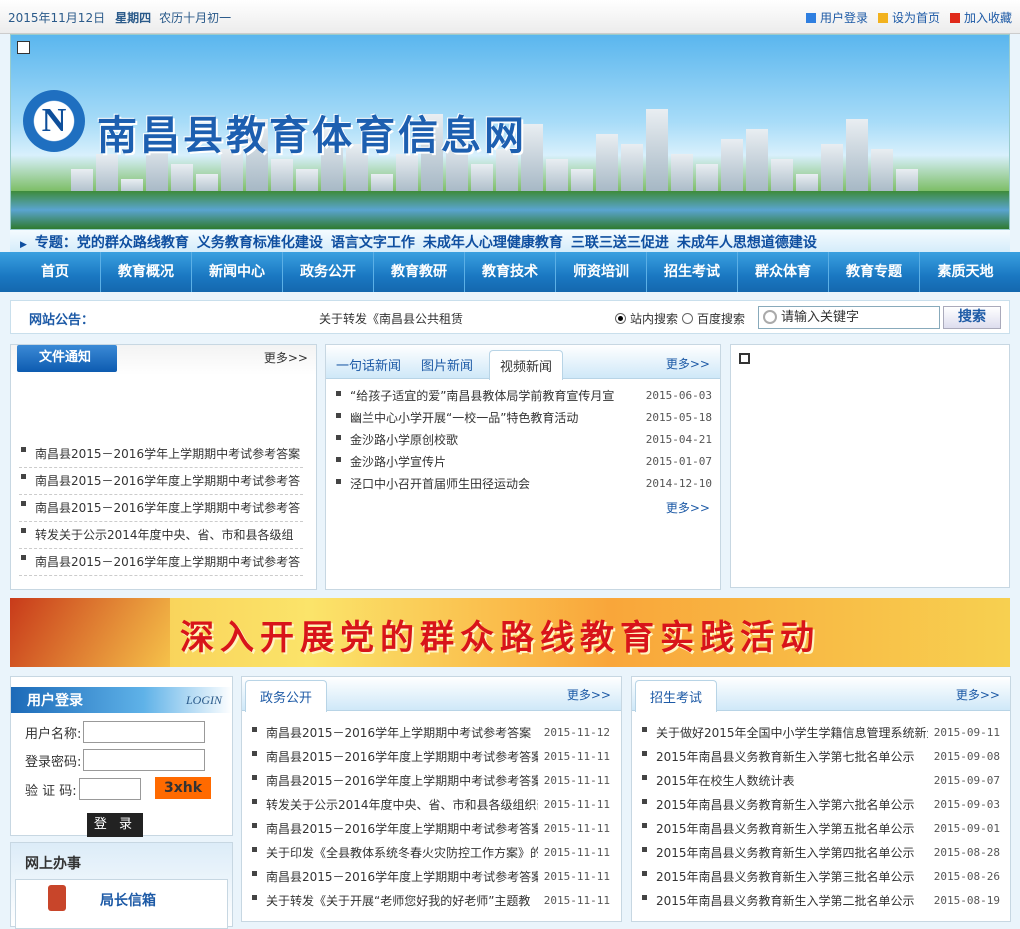  What do you see at coordinates (676, 696) in the screenshot?
I see `tab-admission: 招生考试` at bounding box center [676, 696].